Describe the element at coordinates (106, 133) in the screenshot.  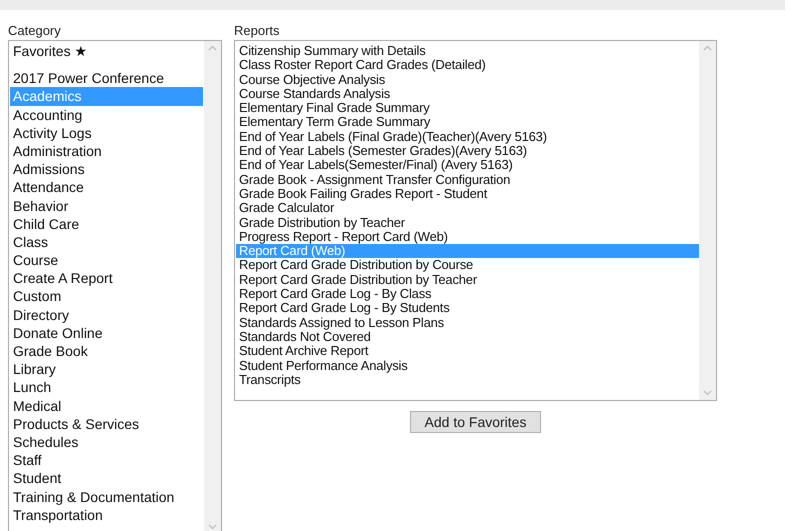
I see `category-item: Activity Logs` at that location.